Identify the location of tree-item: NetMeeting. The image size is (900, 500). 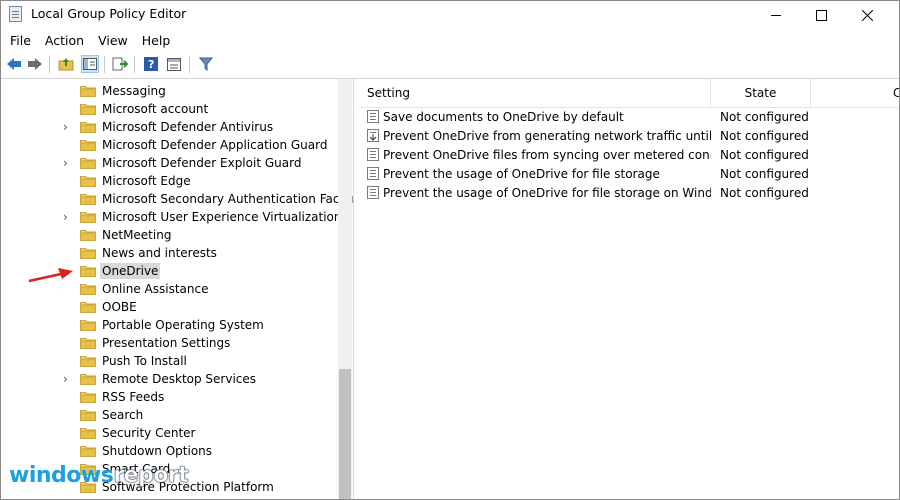
(169, 235).